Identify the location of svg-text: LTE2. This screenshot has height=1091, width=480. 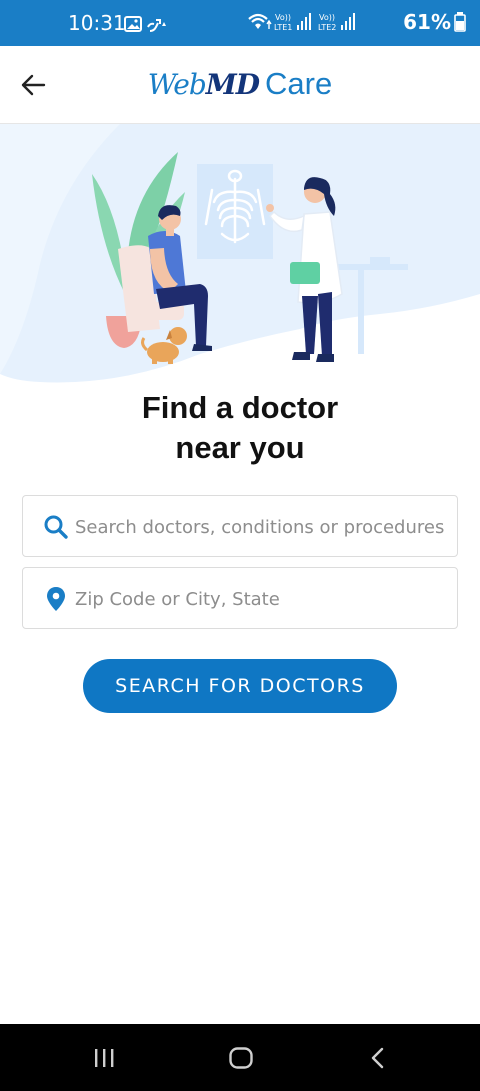
(327, 27).